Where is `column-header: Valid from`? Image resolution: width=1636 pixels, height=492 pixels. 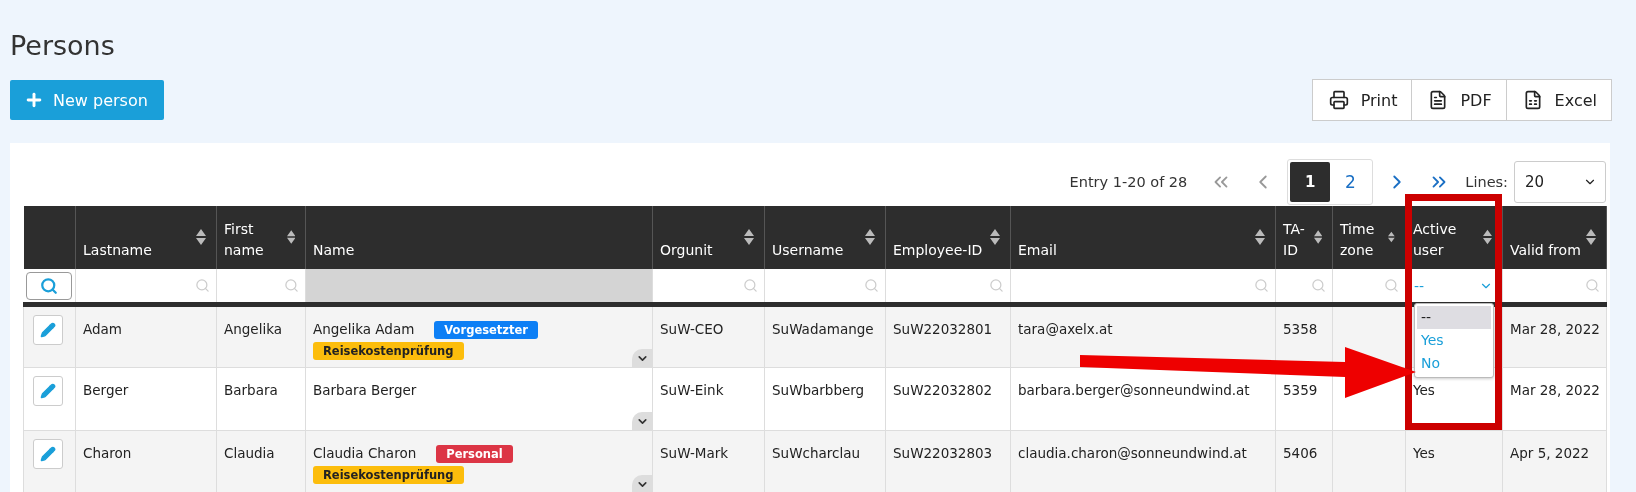
column-header: Valid from is located at coordinates (1554, 237).